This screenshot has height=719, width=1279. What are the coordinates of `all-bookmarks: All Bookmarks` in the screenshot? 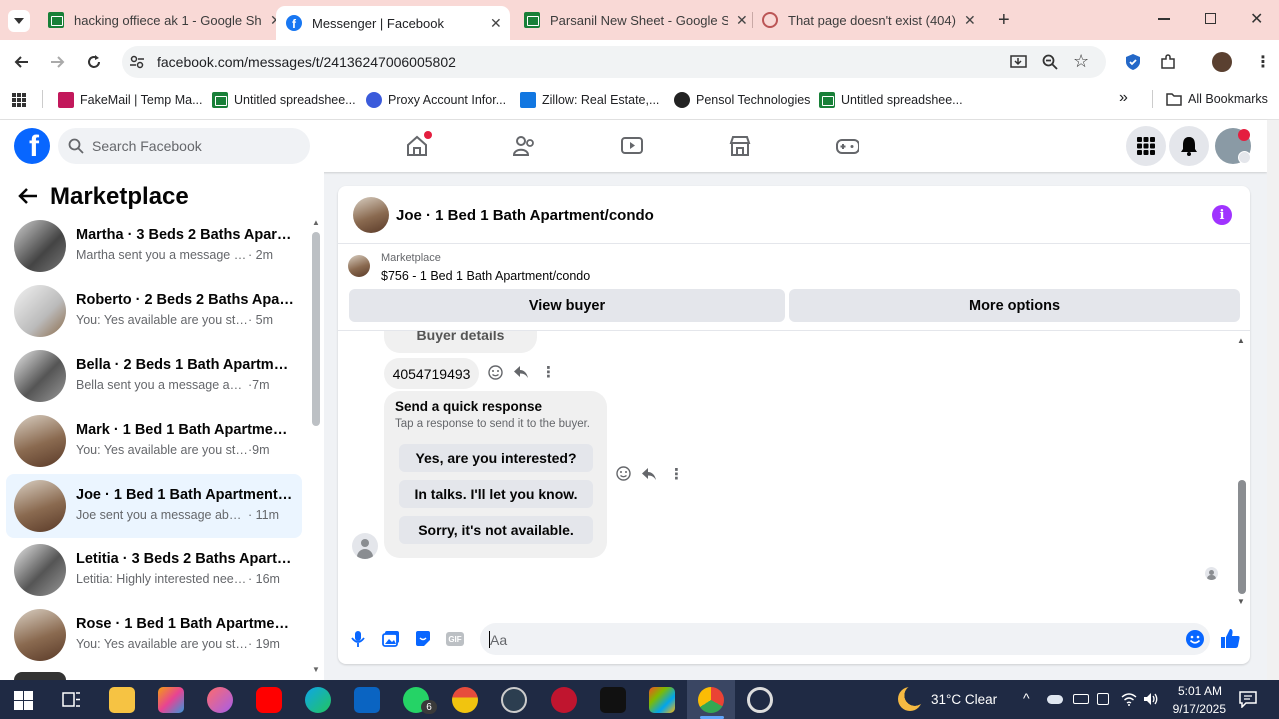 It's located at (1217, 99).